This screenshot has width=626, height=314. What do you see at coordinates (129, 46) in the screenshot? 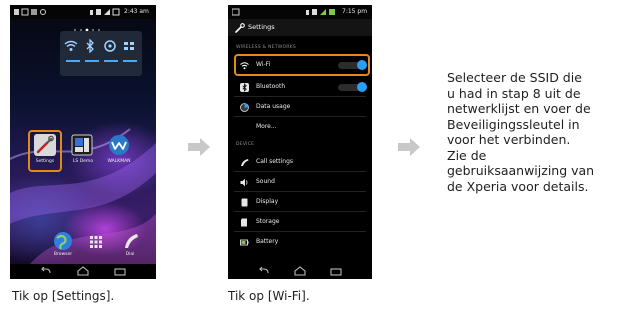
I see `data-toggle-icon` at bounding box center [129, 46].